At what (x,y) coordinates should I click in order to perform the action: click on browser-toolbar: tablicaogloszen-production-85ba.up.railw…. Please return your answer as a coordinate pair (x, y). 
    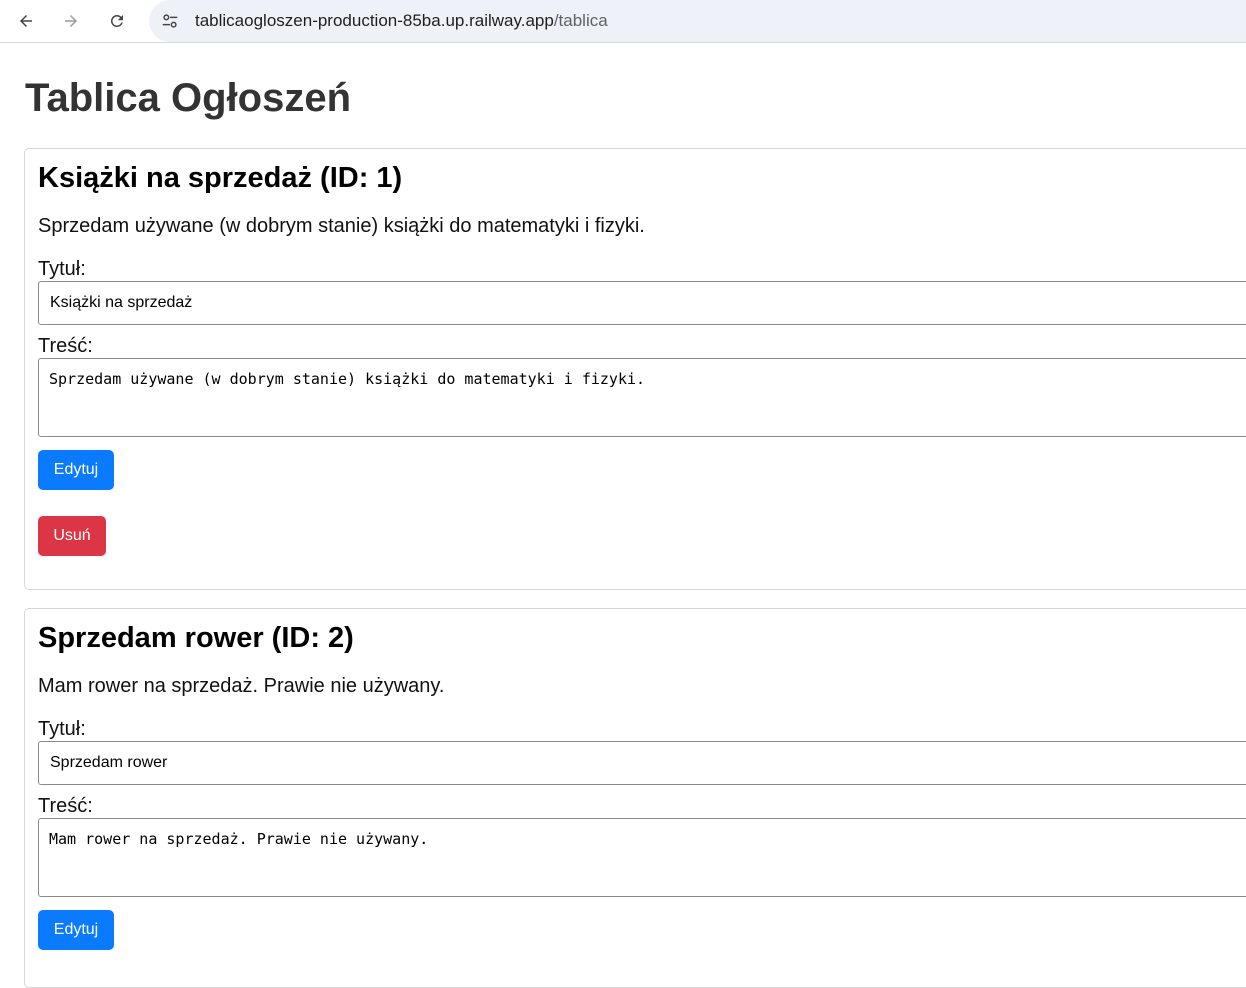
    Looking at the image, I should click on (623, 21).